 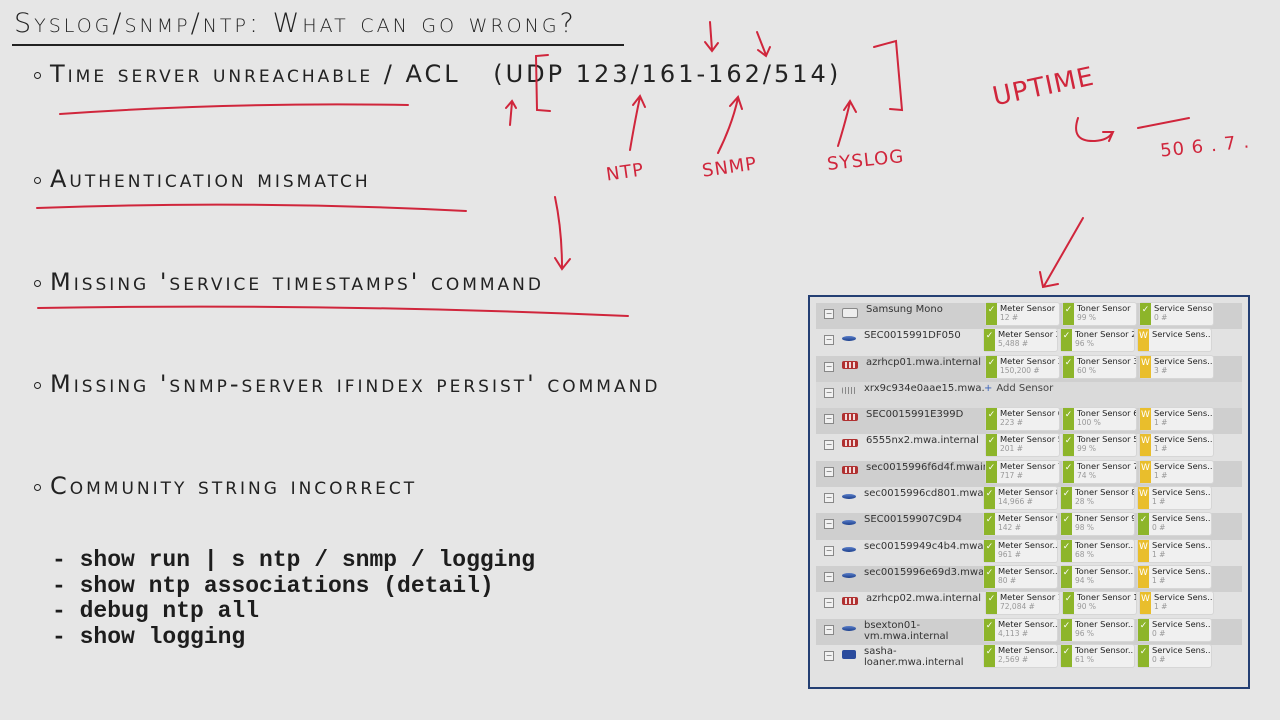 What do you see at coordinates (1018, 388) in the screenshot?
I see `add-sensor-button: + Add Sensor` at bounding box center [1018, 388].